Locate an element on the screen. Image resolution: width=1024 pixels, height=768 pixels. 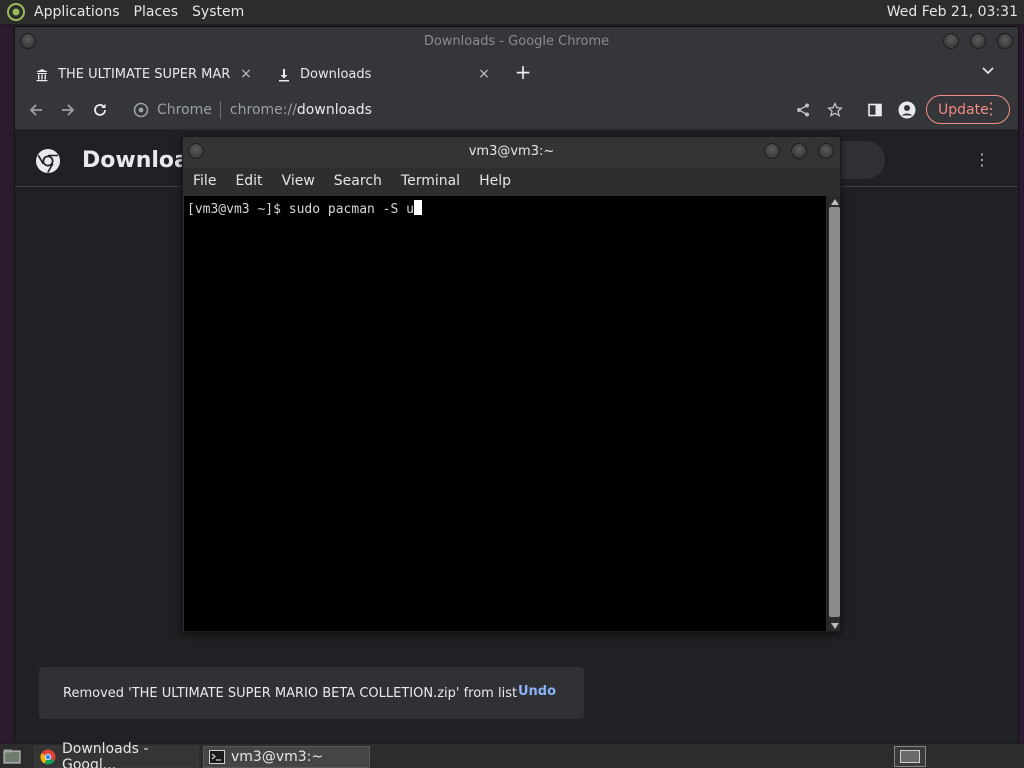
terminal-maximize-button is located at coordinates (799, 151).